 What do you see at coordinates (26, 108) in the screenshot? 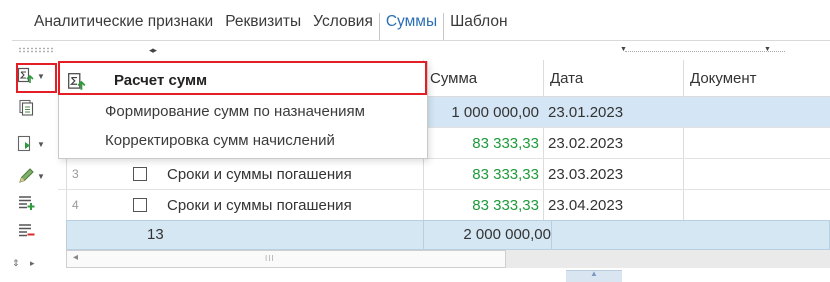
I see `copy-doc-icon` at bounding box center [26, 108].